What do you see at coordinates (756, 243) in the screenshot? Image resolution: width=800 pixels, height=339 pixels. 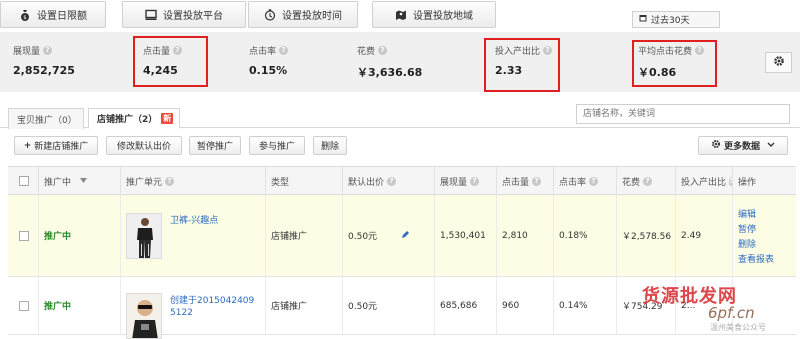 I see `delete-link: 删除` at bounding box center [756, 243].